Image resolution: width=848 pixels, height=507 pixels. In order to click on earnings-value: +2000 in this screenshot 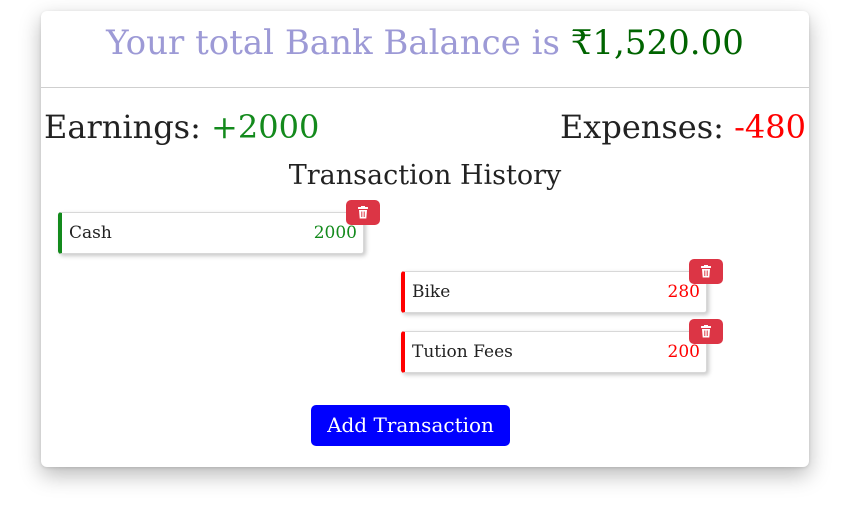, I will do `click(265, 127)`.